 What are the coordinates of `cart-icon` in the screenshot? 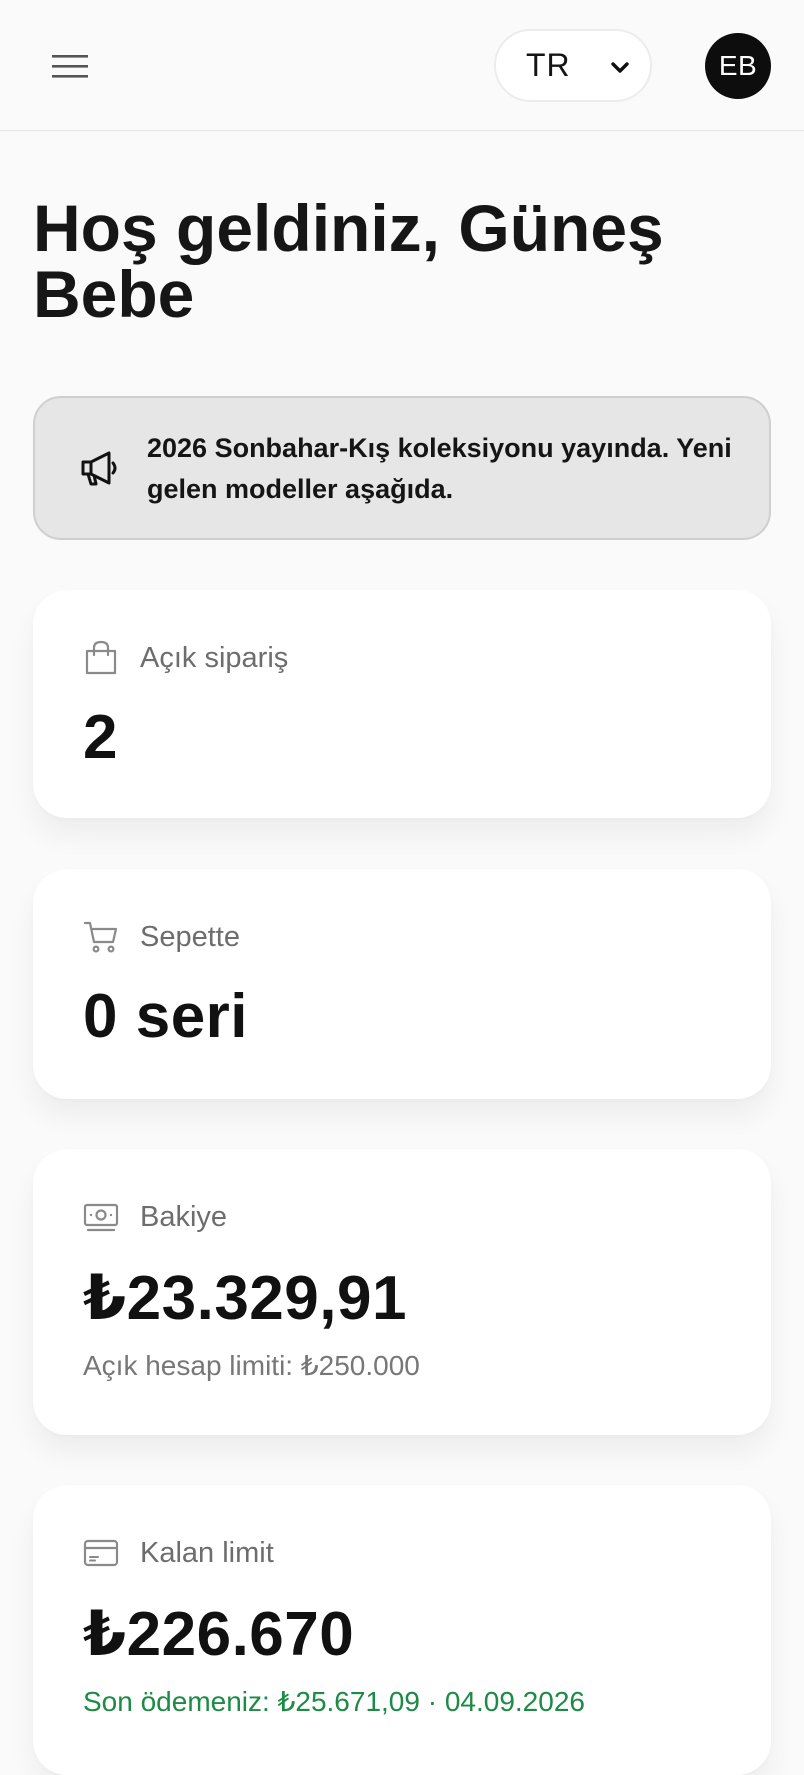 It's located at (100, 937).